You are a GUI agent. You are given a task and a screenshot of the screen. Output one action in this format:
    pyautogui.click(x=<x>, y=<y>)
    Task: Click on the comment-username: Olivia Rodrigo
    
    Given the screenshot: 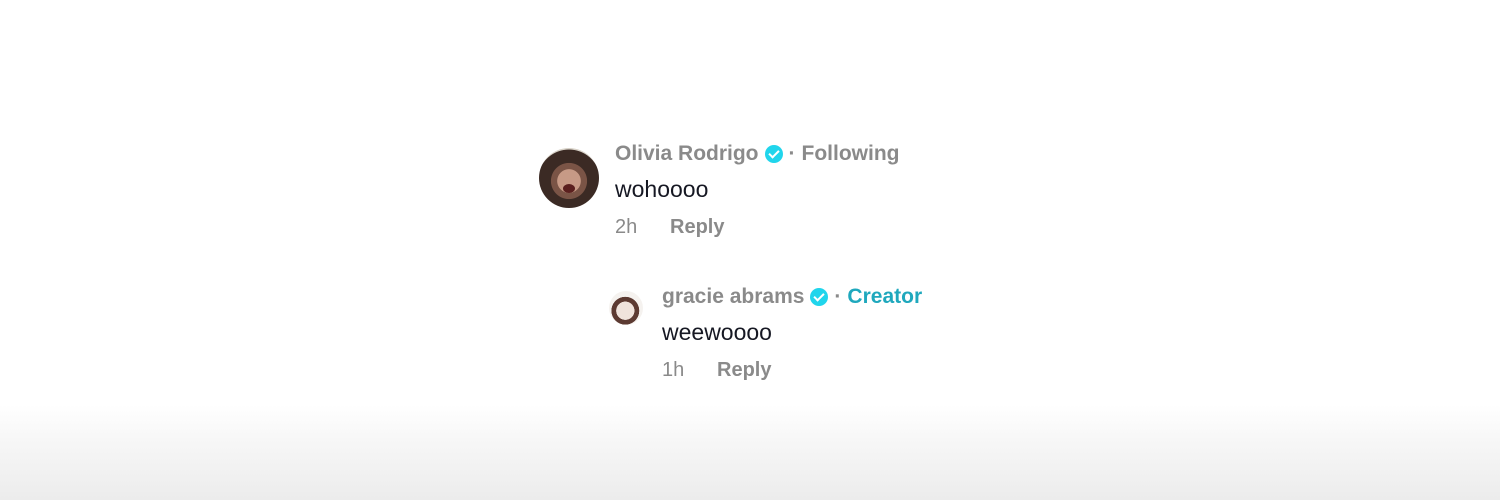 What is the action you would take?
    pyautogui.click(x=687, y=154)
    